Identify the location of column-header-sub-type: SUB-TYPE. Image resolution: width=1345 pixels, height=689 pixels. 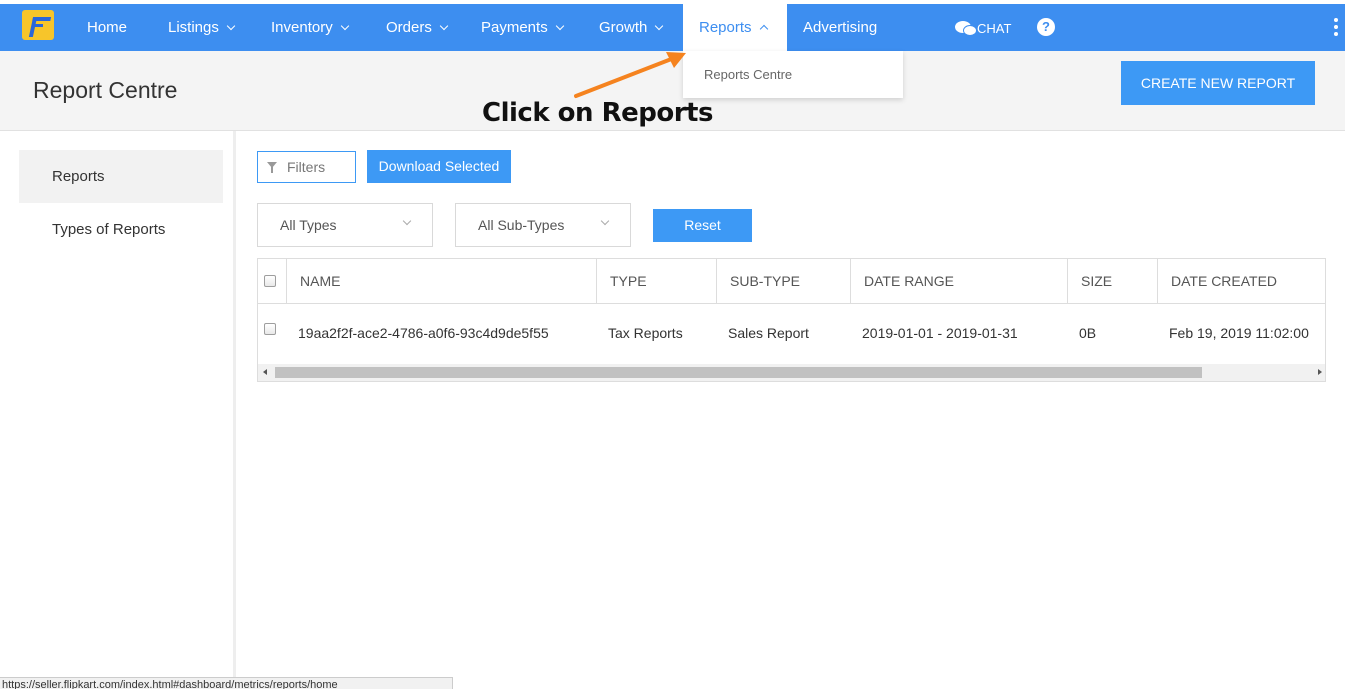
(783, 281).